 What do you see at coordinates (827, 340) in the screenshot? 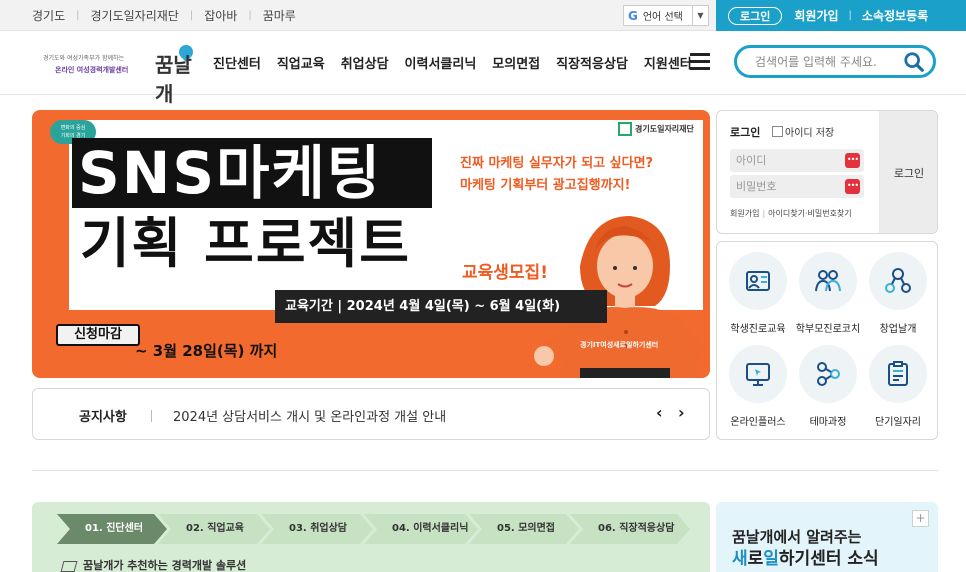
I see `quick-menu: 학생진로교육 학부모진로코치 창업날개 온라인플러스 테마과정 단기일자리` at bounding box center [827, 340].